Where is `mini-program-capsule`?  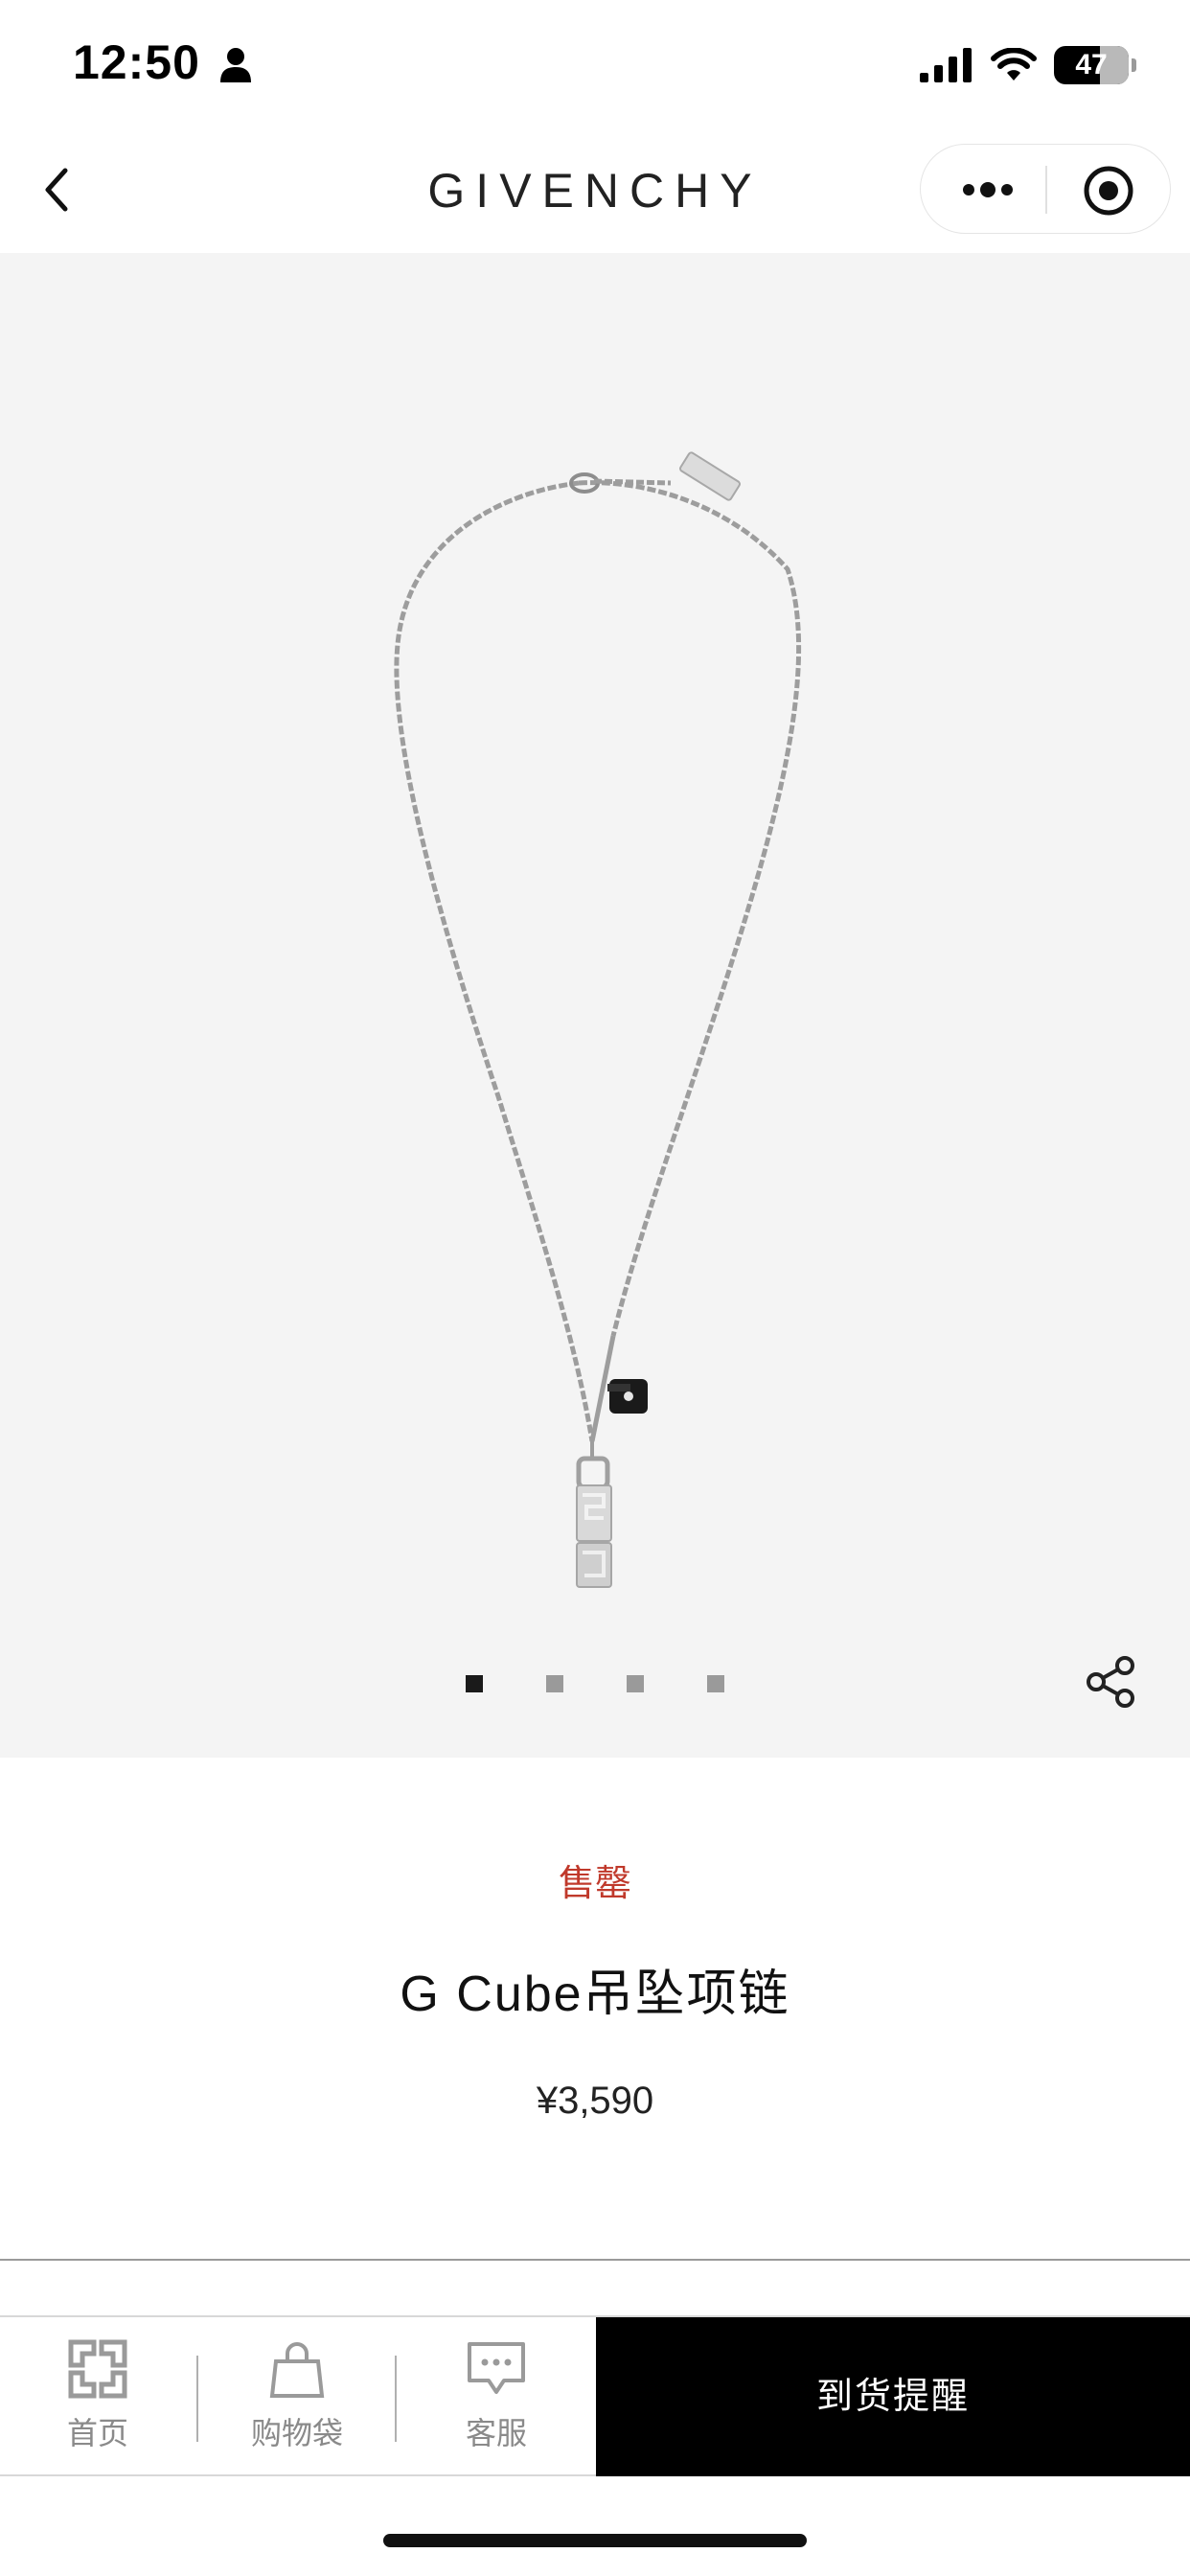
mini-program-capsule is located at coordinates (1045, 189).